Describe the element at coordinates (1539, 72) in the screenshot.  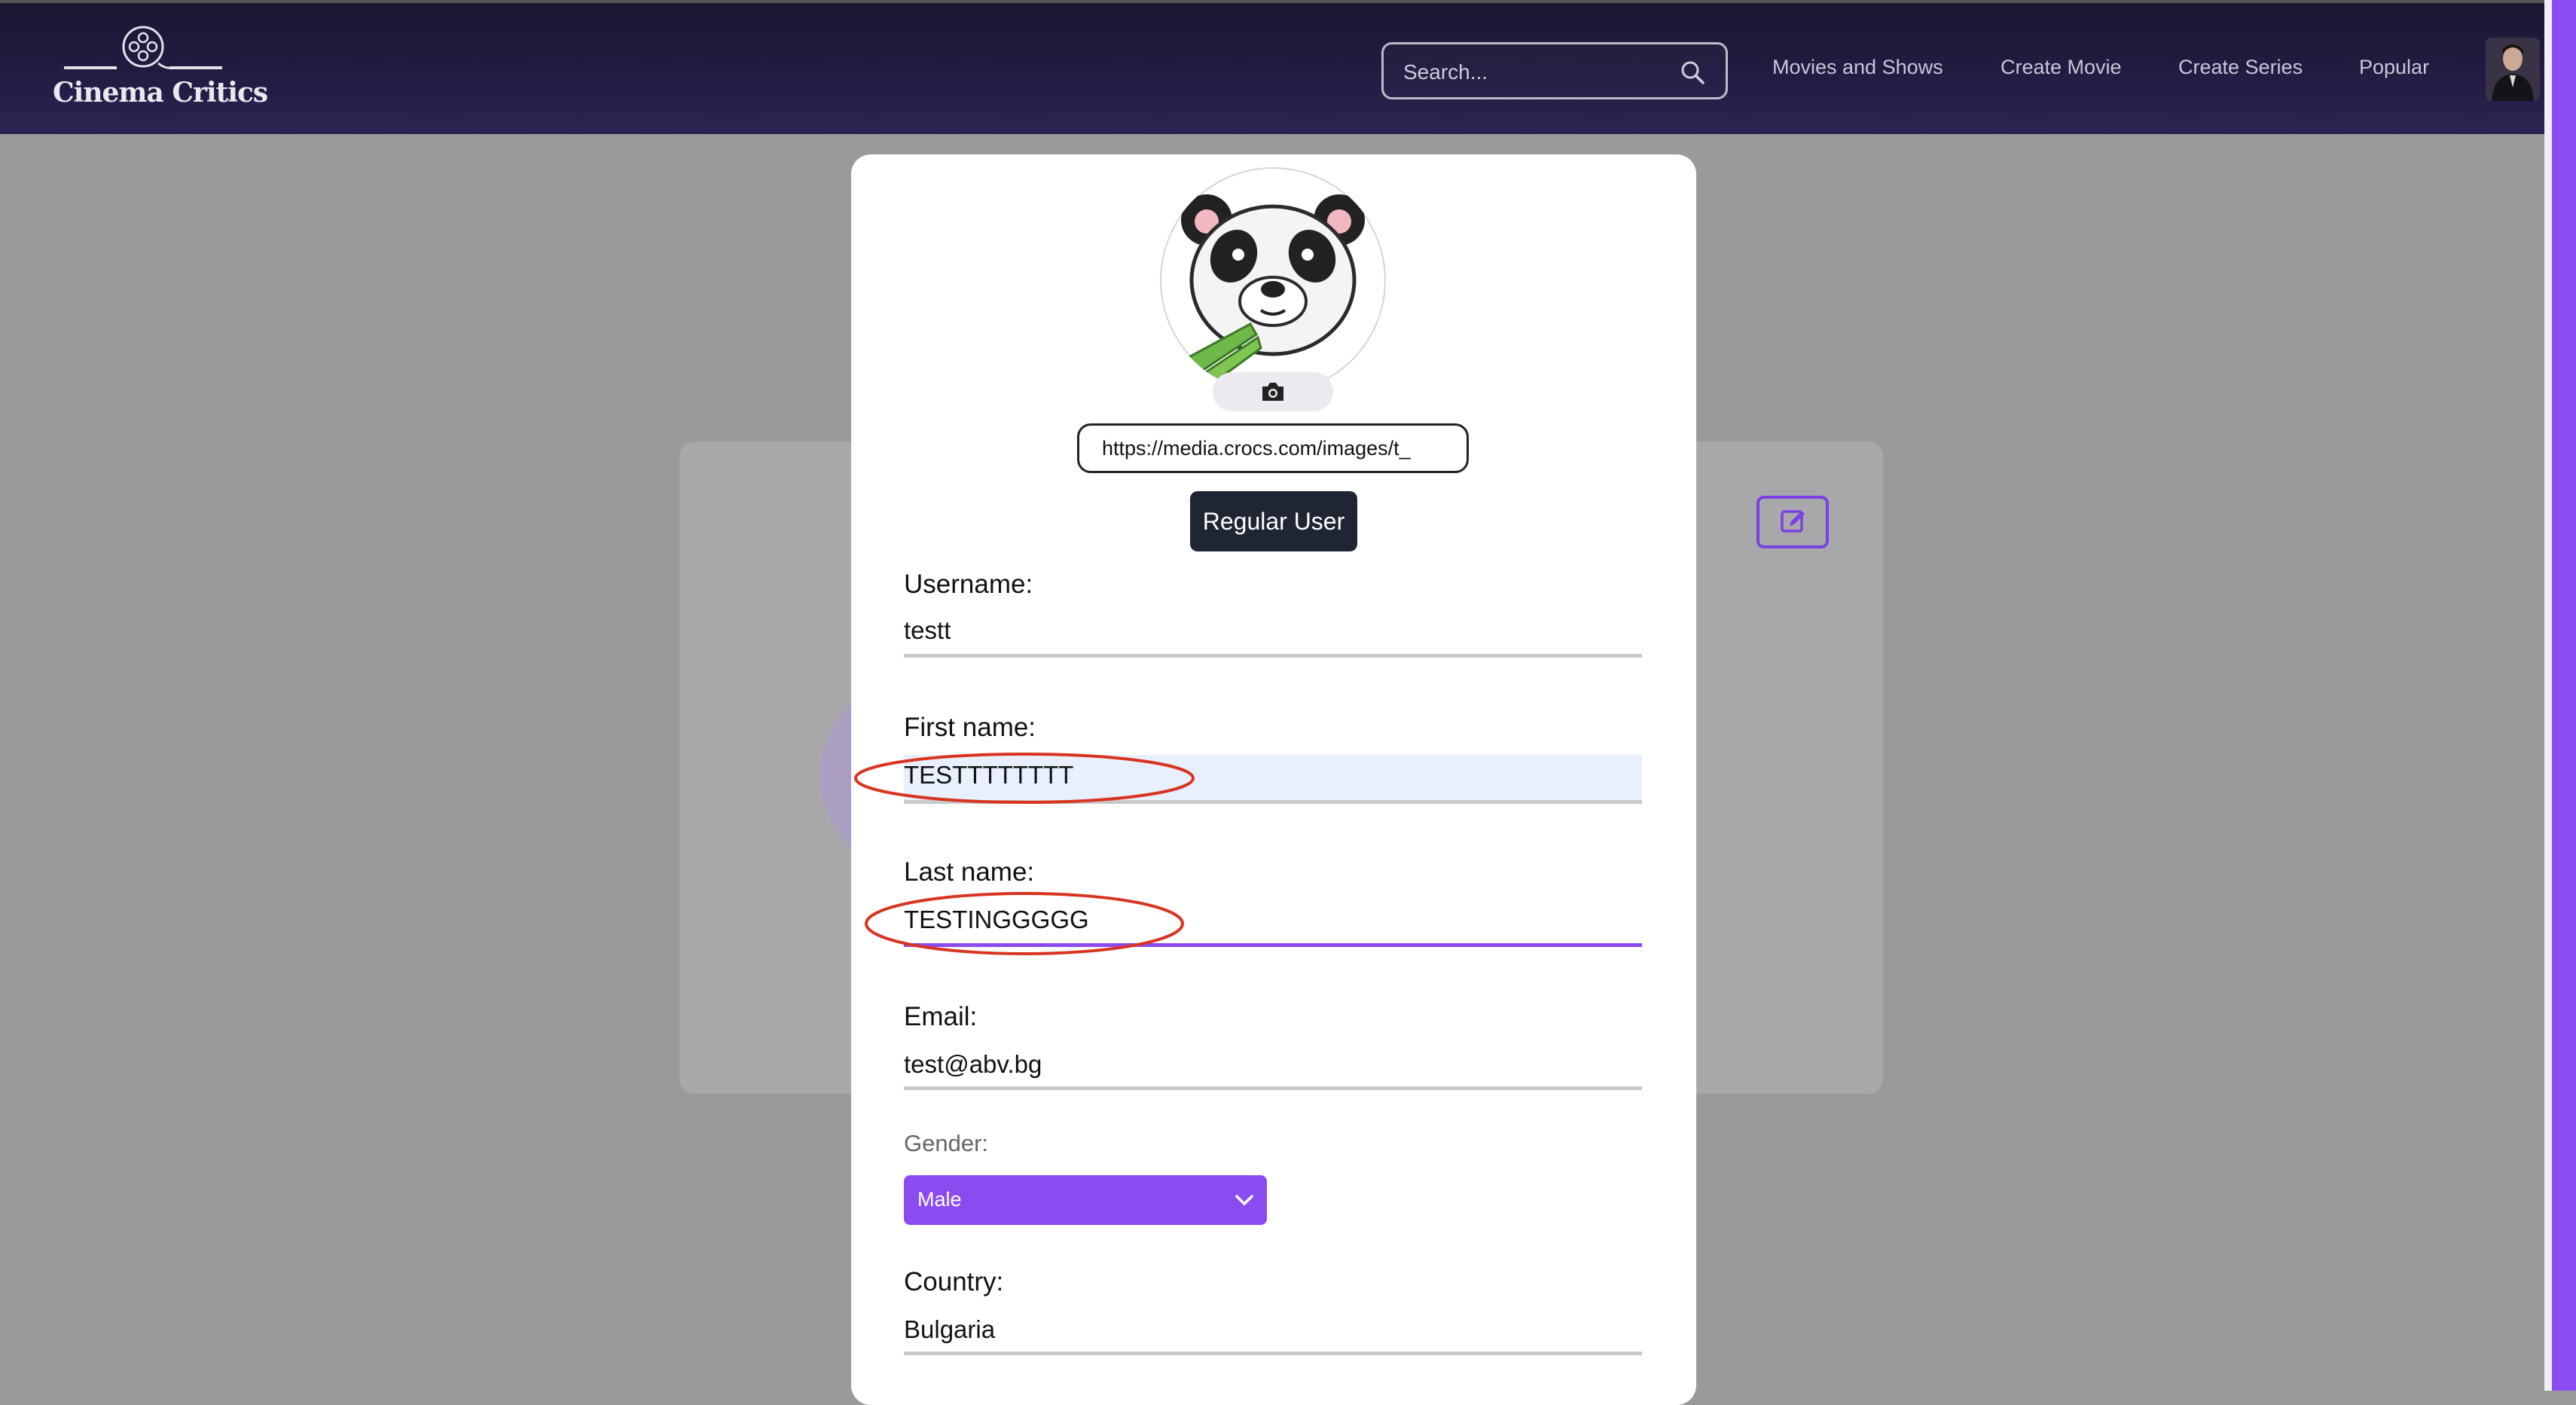
I see `search-input` at that location.